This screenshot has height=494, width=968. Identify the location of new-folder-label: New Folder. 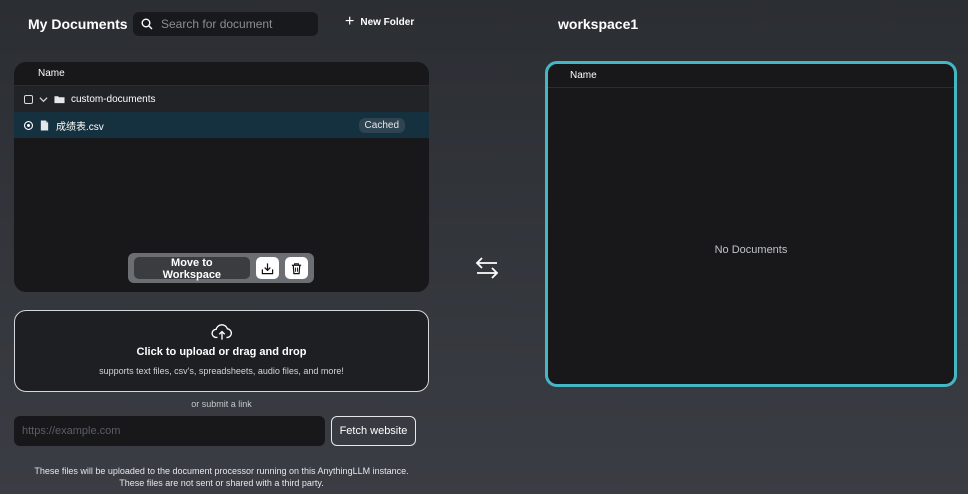
(387, 22).